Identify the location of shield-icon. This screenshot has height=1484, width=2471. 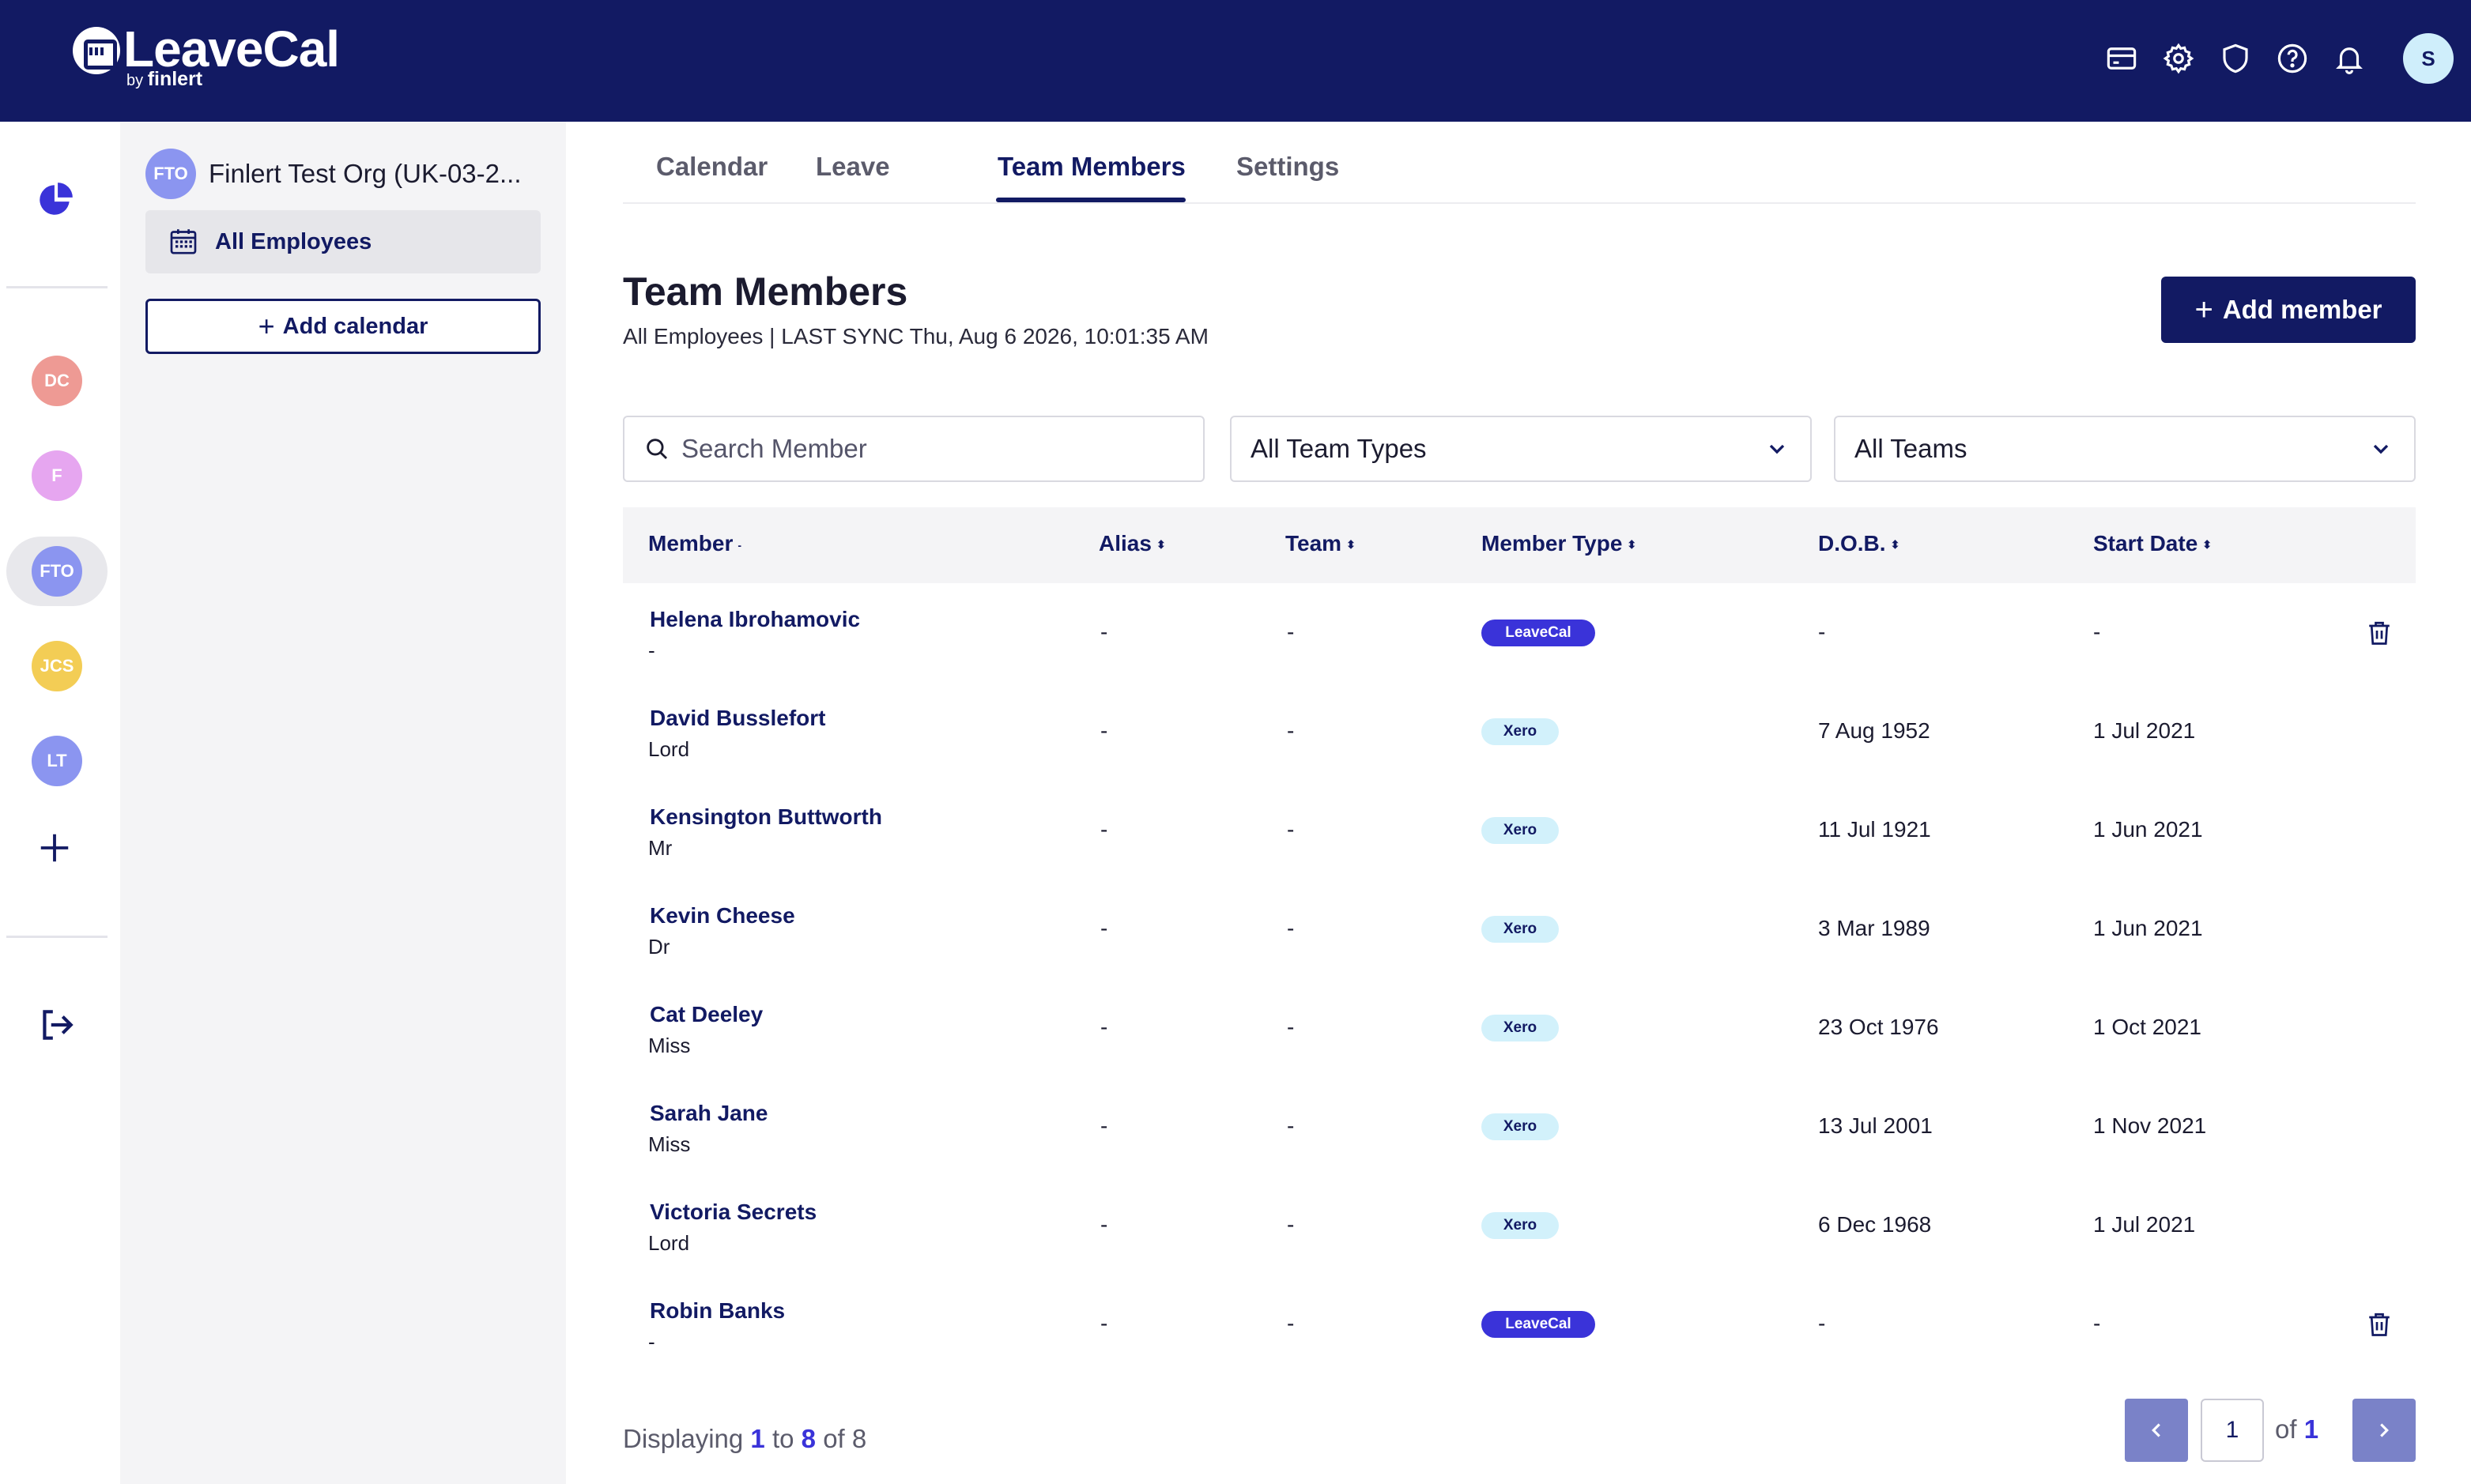
(2235, 59).